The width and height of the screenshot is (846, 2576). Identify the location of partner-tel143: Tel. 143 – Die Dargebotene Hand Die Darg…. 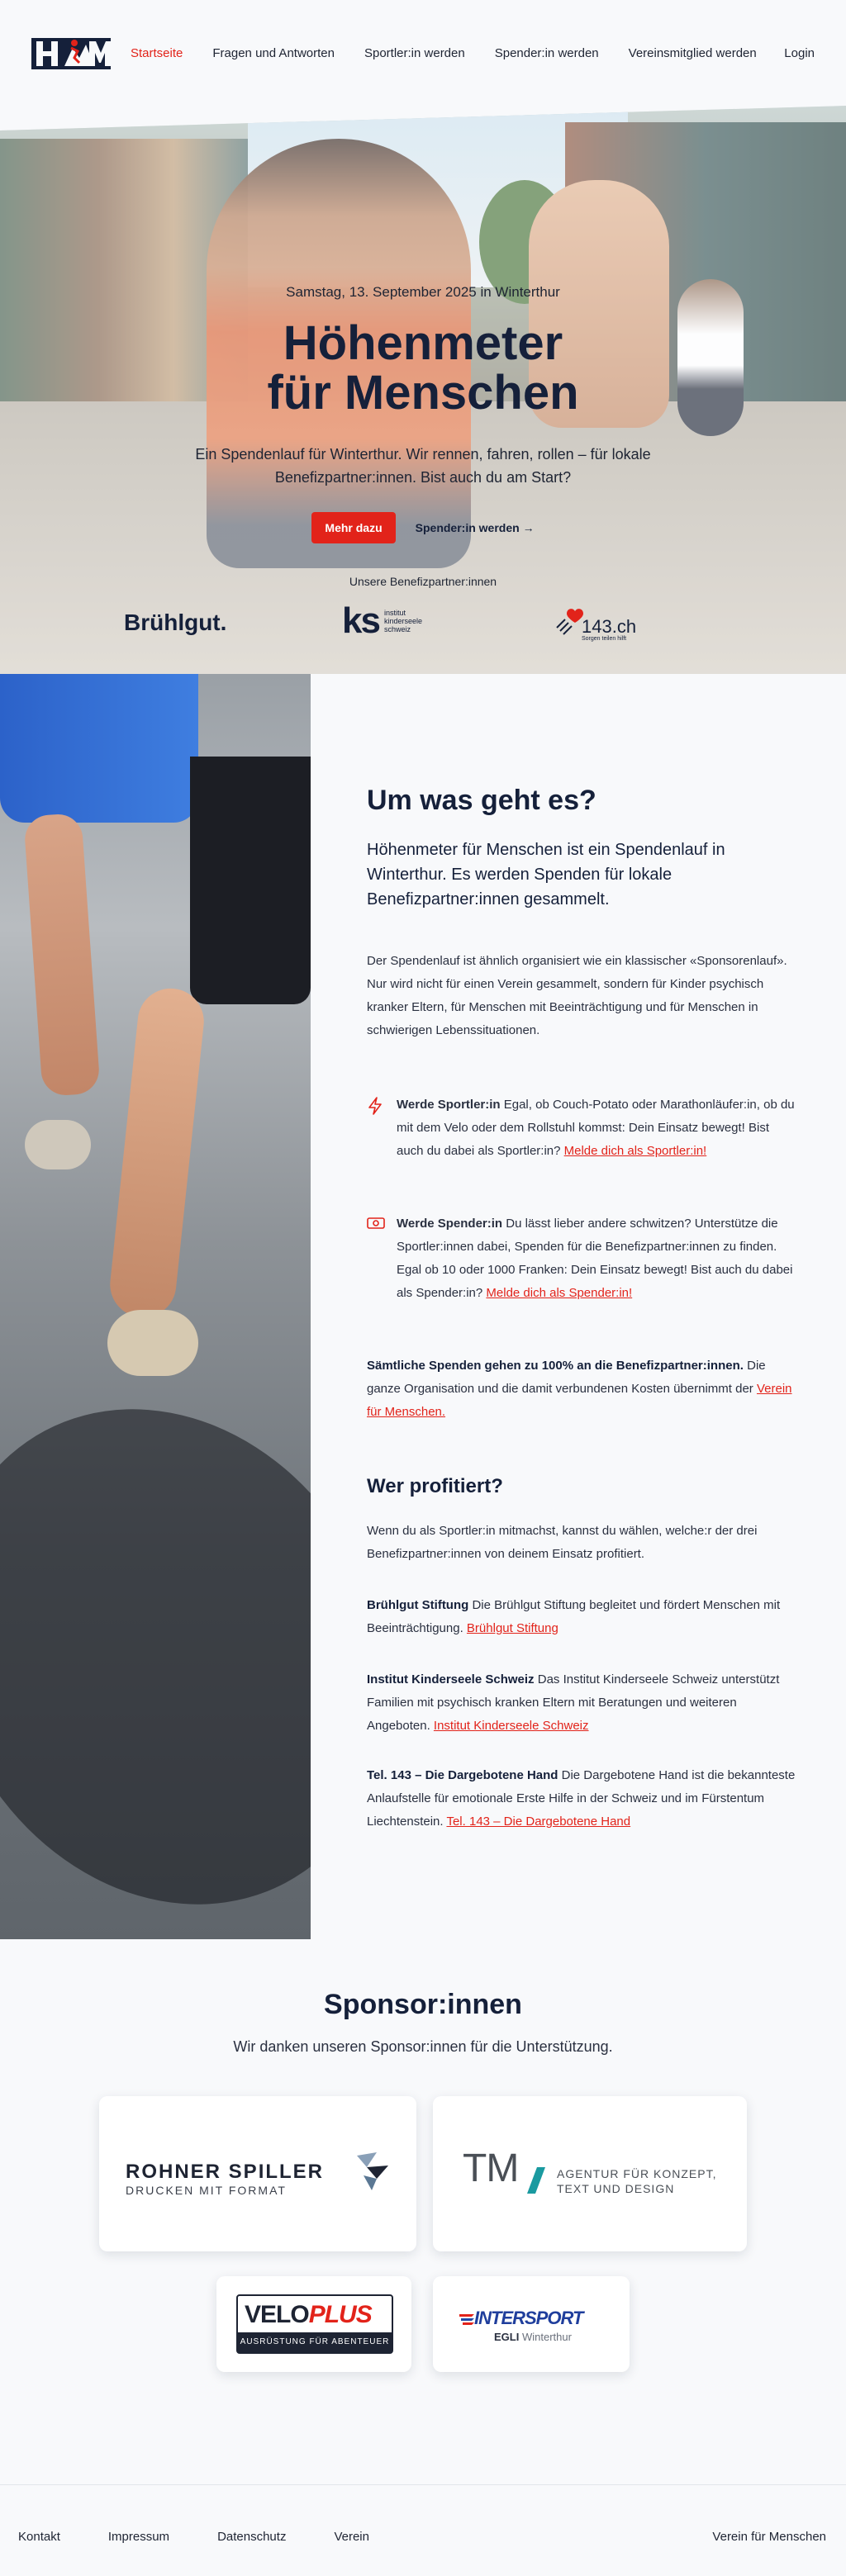
(581, 1799).